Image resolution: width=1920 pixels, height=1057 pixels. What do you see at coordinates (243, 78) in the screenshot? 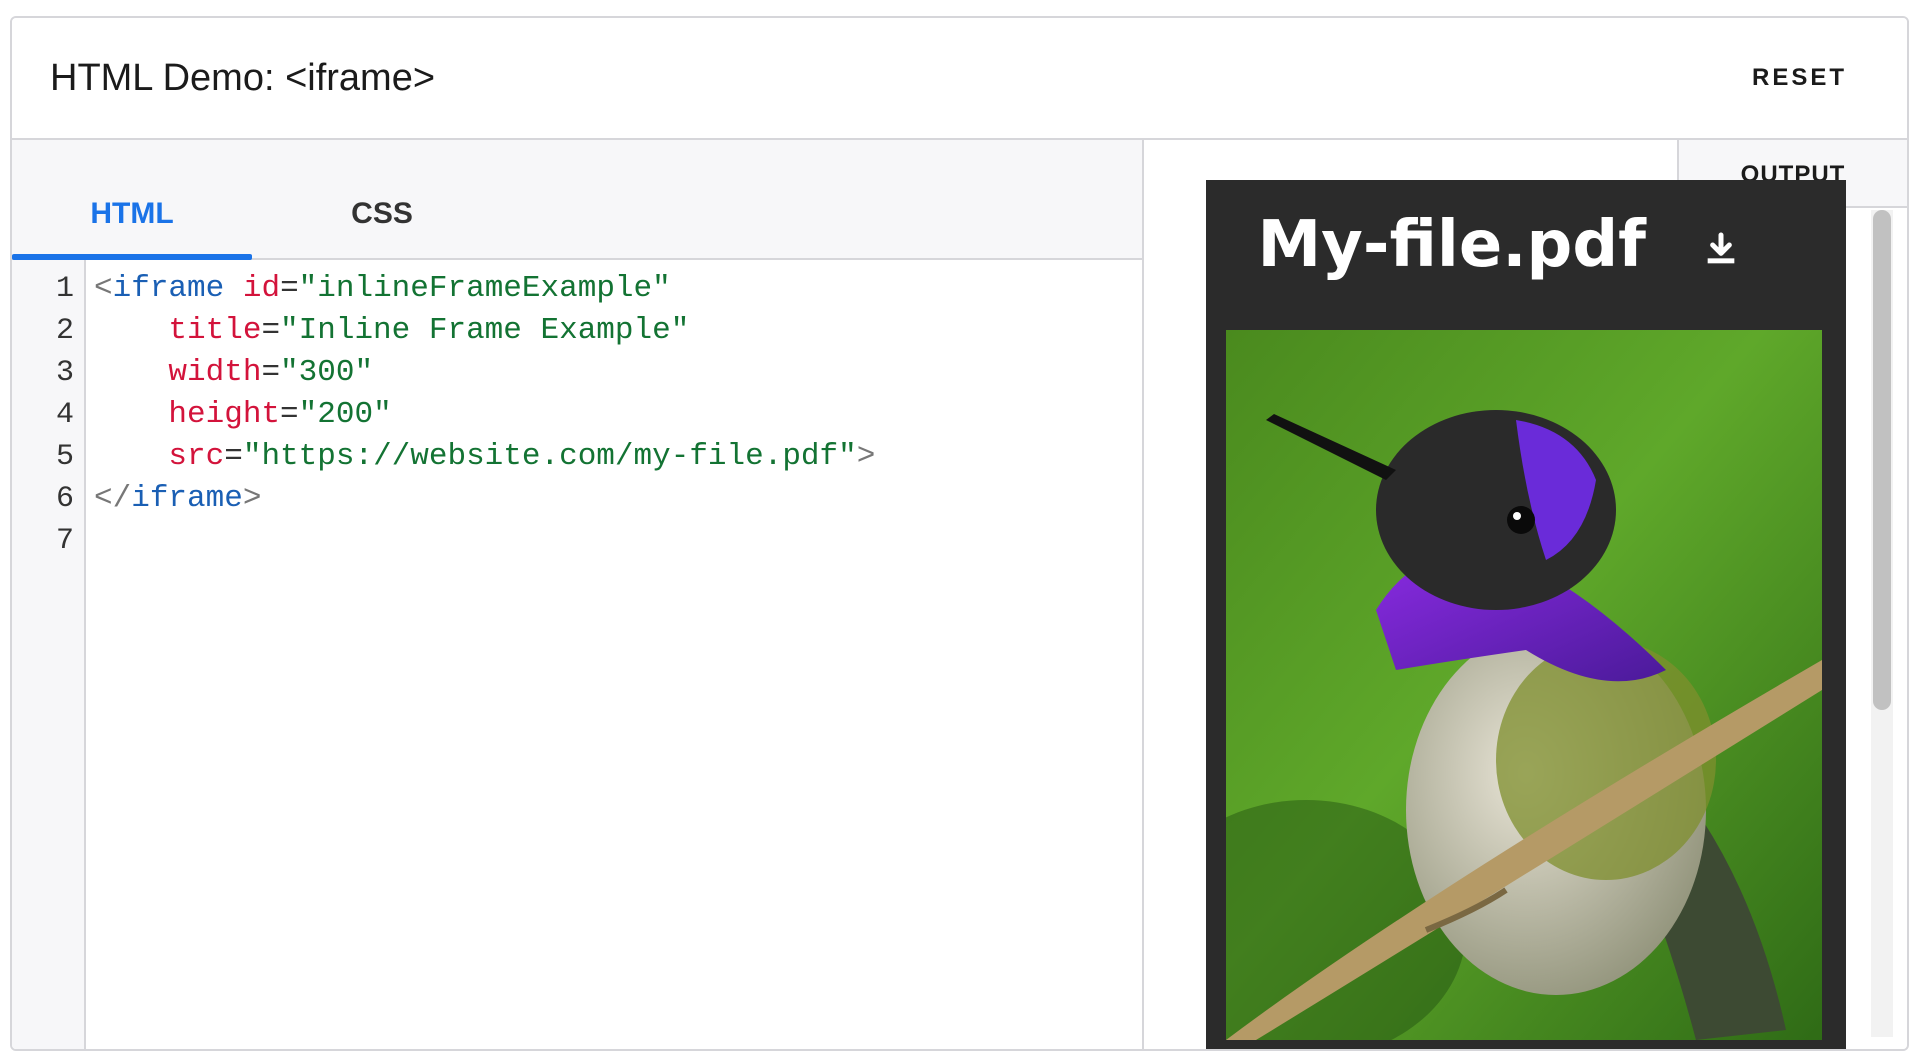
I see `demo-title: HTML Demo: <iframe>` at bounding box center [243, 78].